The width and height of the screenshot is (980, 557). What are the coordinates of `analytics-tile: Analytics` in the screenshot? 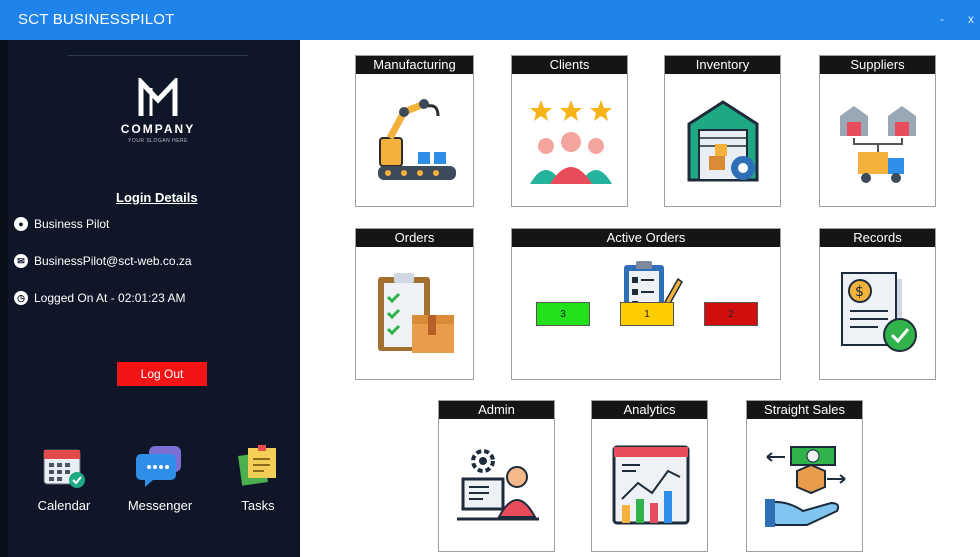 It's located at (649, 476).